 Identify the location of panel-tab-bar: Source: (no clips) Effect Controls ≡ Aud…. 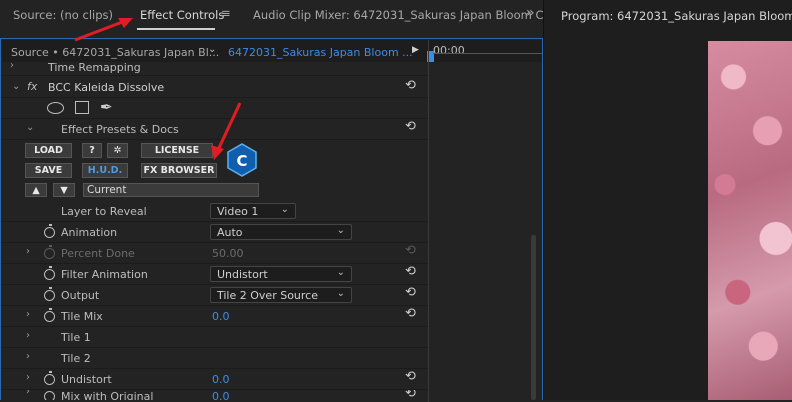
(272, 15).